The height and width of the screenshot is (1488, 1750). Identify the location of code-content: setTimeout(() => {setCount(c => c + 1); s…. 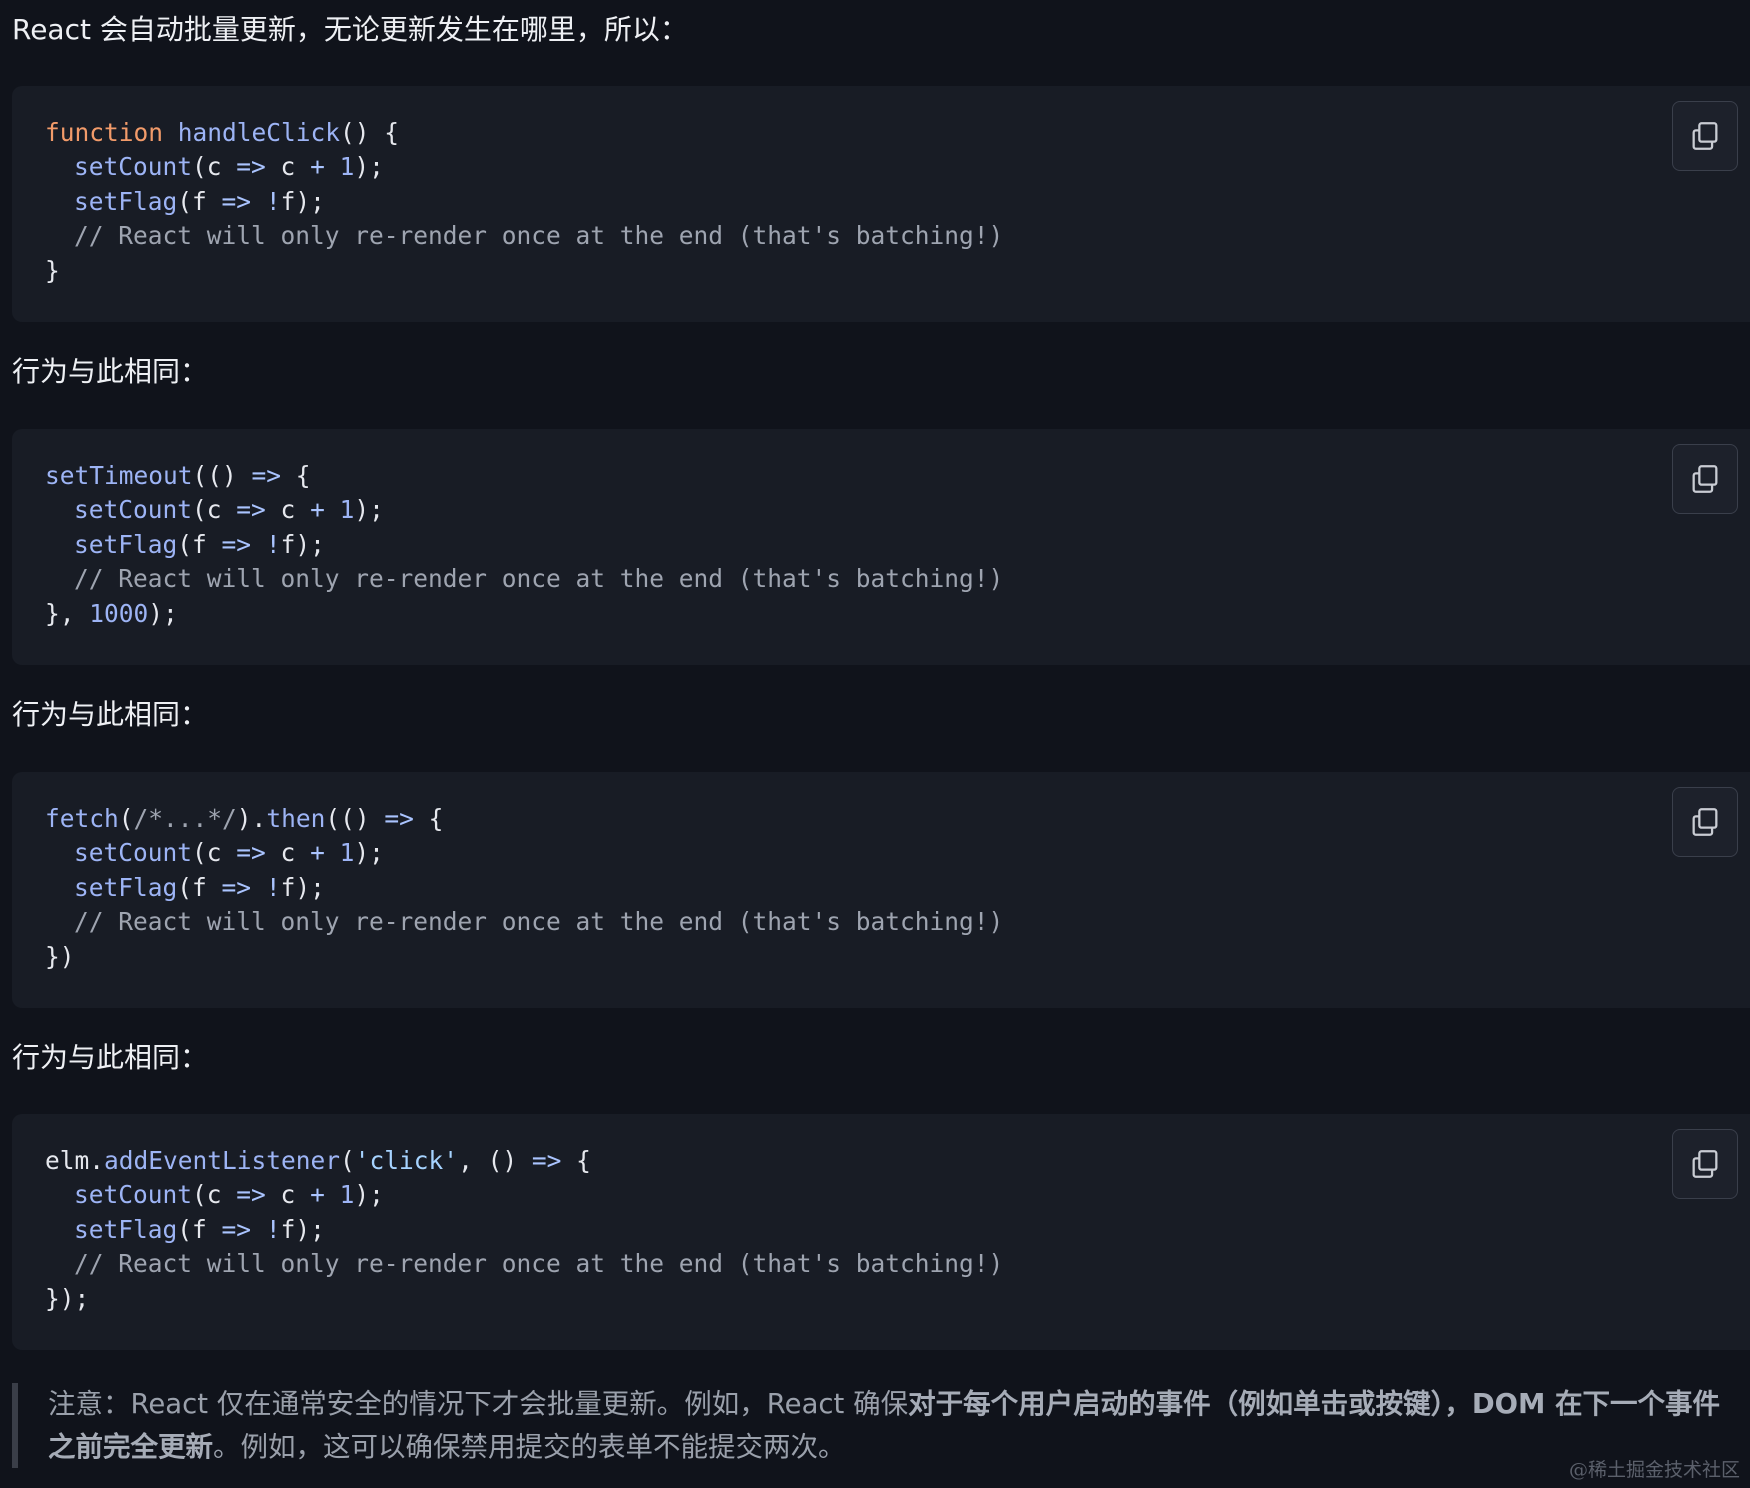
(524, 545).